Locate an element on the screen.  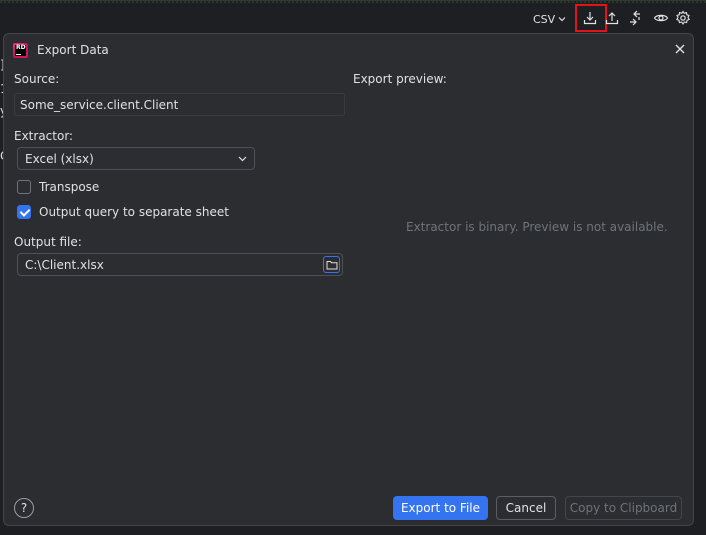
separate-sheet-checkbox is located at coordinates (24, 212).